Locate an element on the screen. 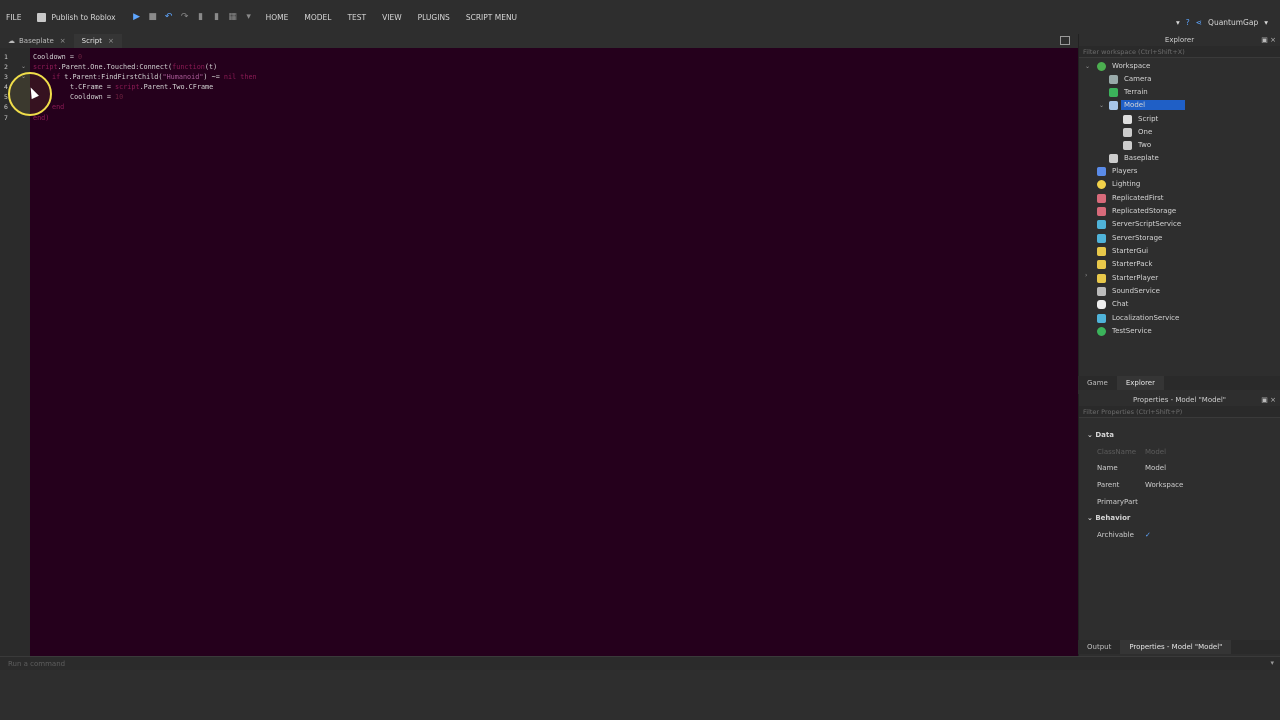 This screenshot has height=720, width=1280. tree-item-starterpack: StarterPack is located at coordinates (1126, 264).